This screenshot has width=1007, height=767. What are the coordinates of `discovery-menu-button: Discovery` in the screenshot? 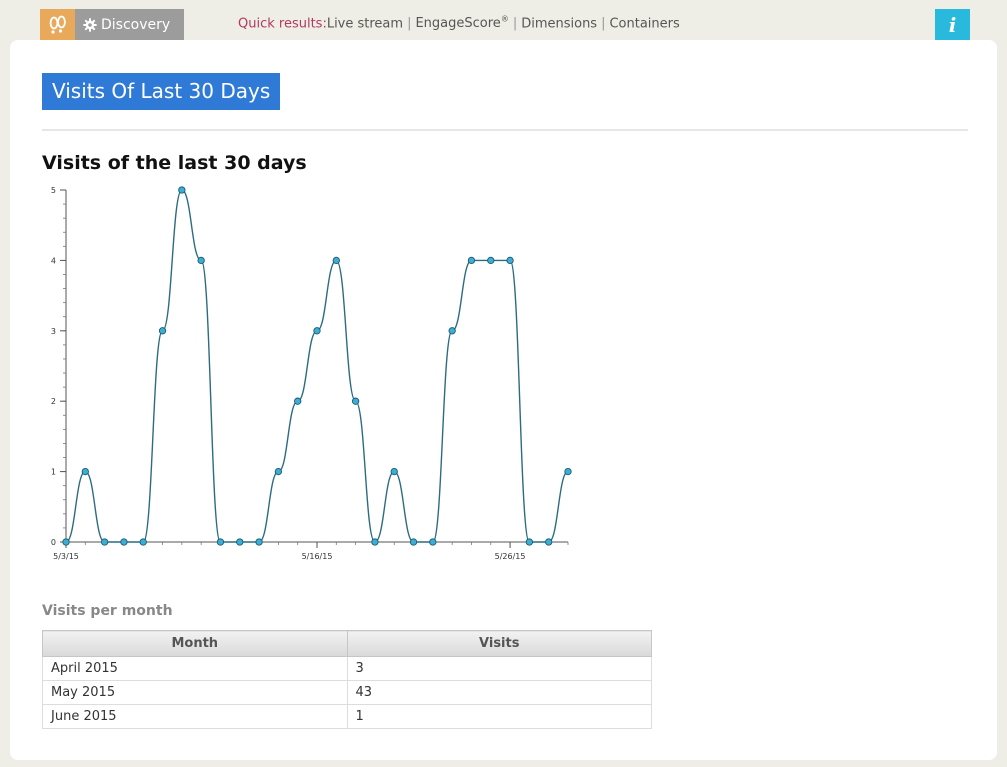 It's located at (129, 24).